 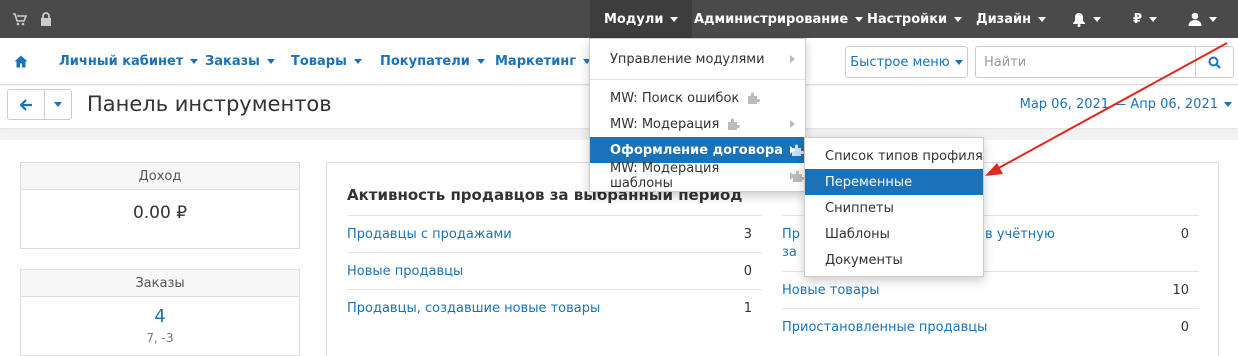 I want to click on menu-item-documents: Документы, so click(x=894, y=260).